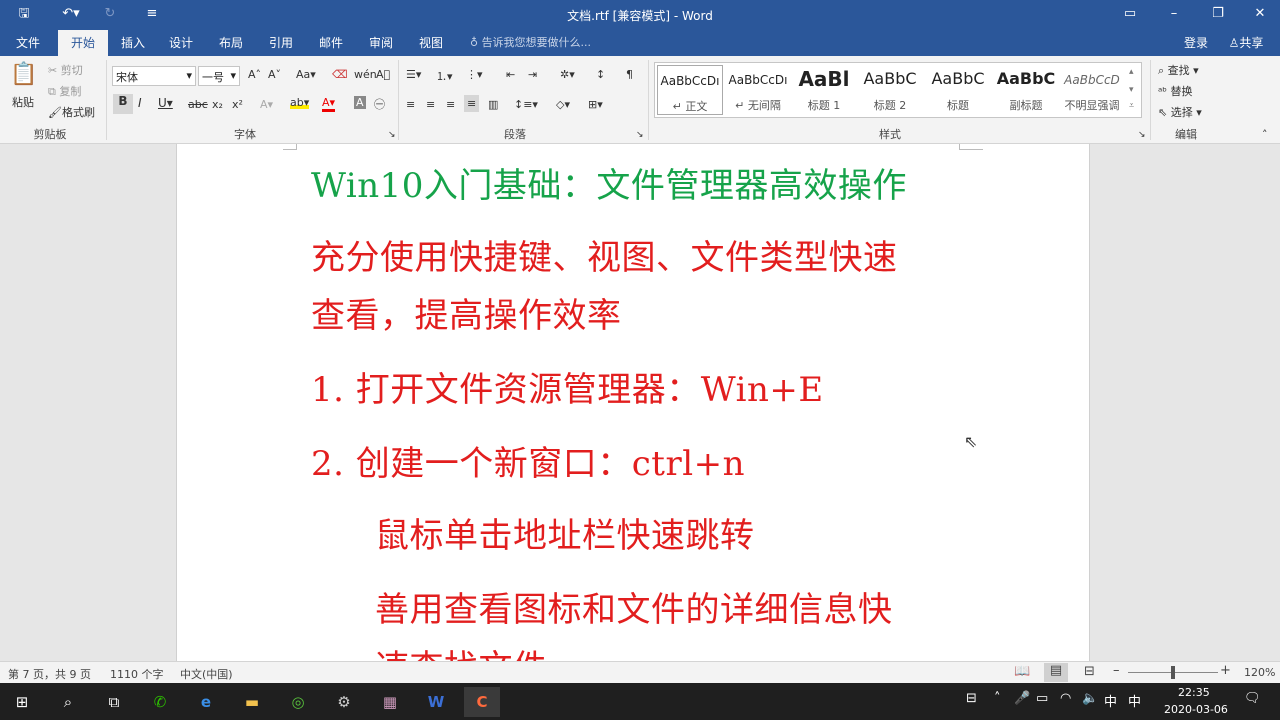  I want to click on borders-icon: ⊞▾, so click(595, 104).